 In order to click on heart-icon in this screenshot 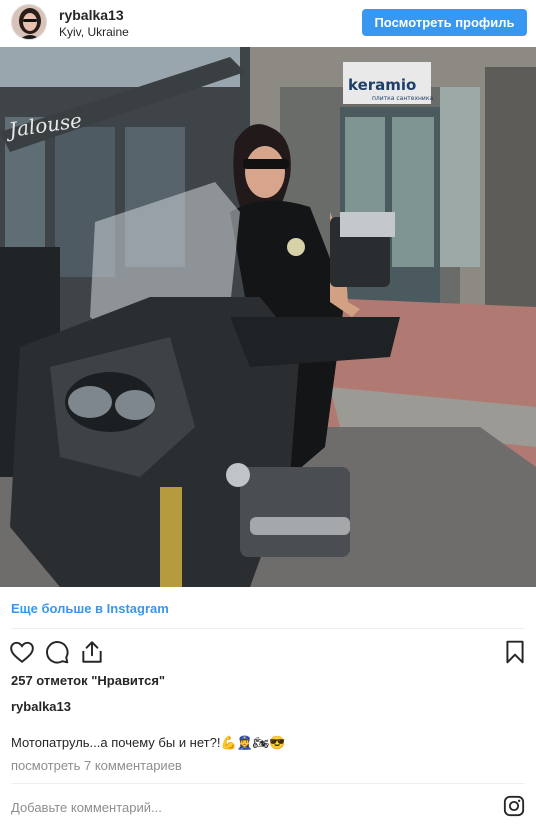, I will do `click(22, 652)`.